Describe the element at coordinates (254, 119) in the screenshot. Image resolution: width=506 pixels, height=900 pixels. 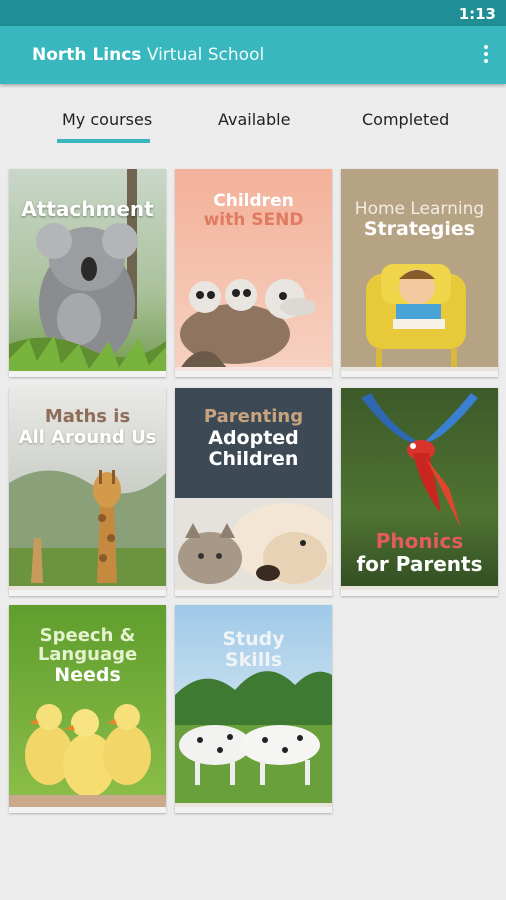
I see `tab-available: Available` at that location.